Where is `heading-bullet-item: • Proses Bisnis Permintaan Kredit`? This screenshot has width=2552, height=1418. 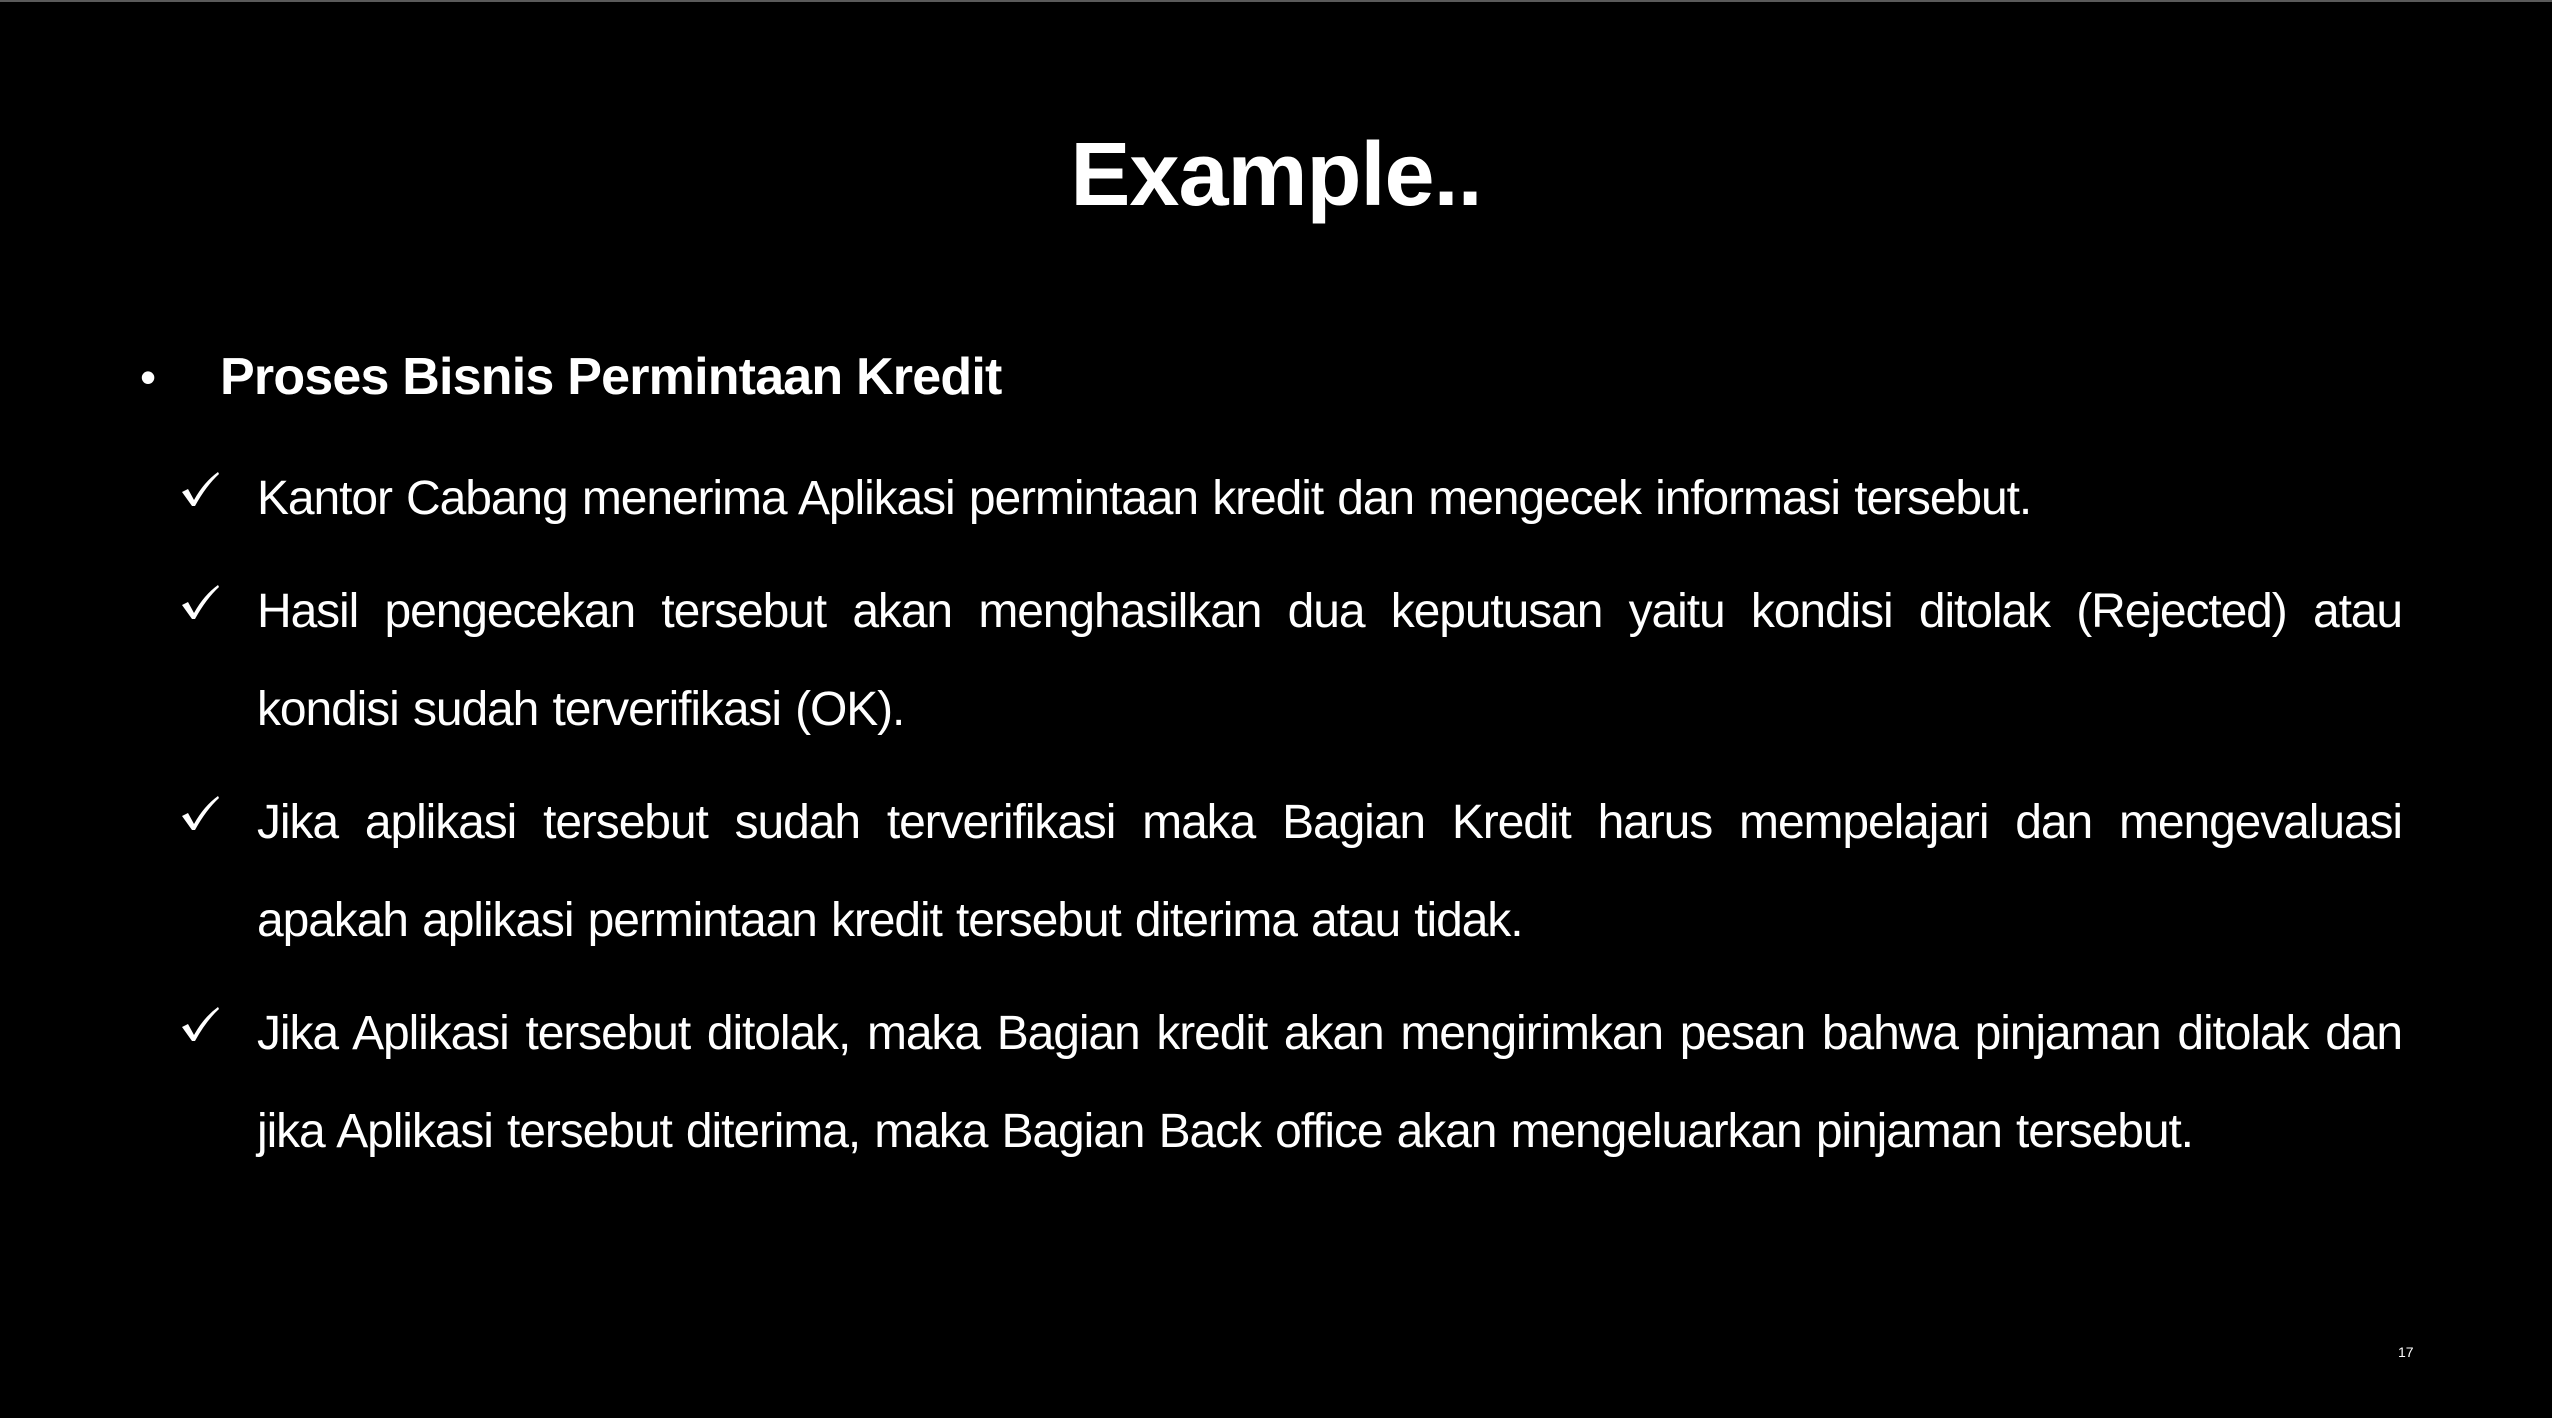
heading-bullet-item: • Proses Bisnis Permintaan Kredit is located at coordinates (1271, 377).